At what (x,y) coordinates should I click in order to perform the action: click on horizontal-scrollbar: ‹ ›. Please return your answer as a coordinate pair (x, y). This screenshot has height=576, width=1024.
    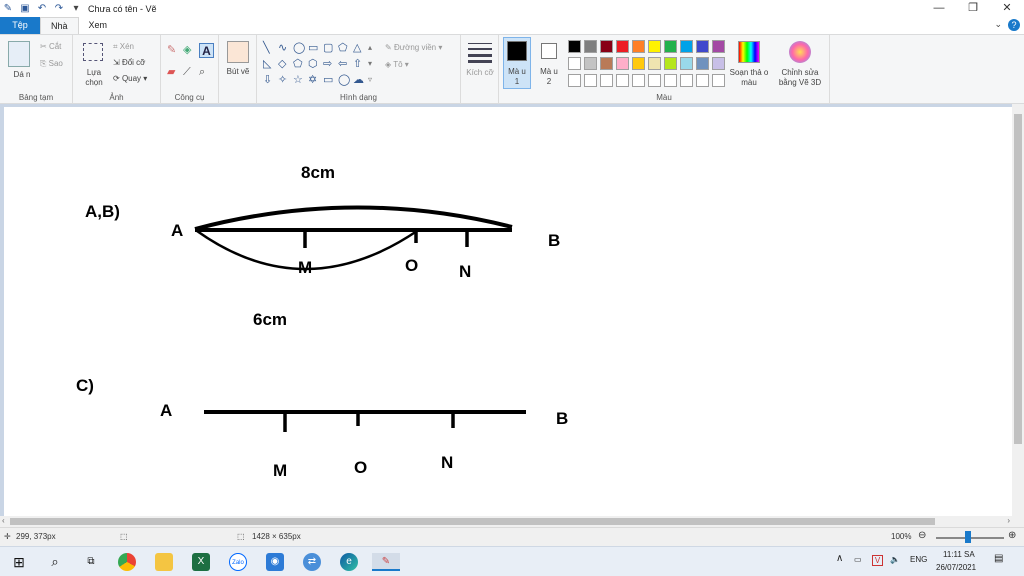
    Looking at the image, I should click on (512, 521).